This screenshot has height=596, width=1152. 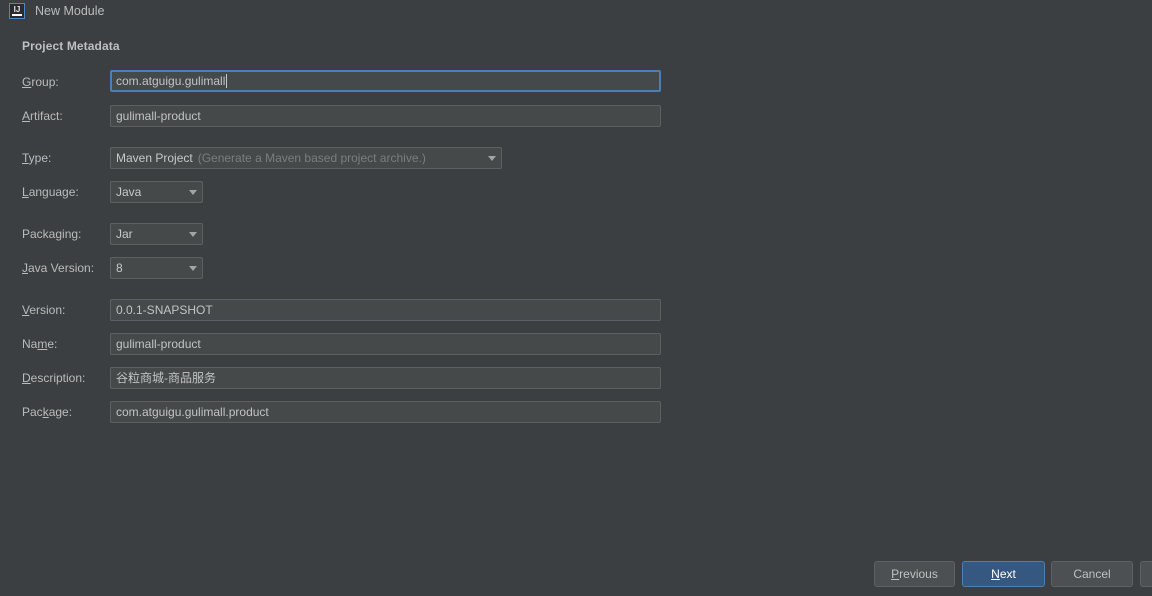 What do you see at coordinates (52, 234) in the screenshot?
I see `packaging-label: Packaging:` at bounding box center [52, 234].